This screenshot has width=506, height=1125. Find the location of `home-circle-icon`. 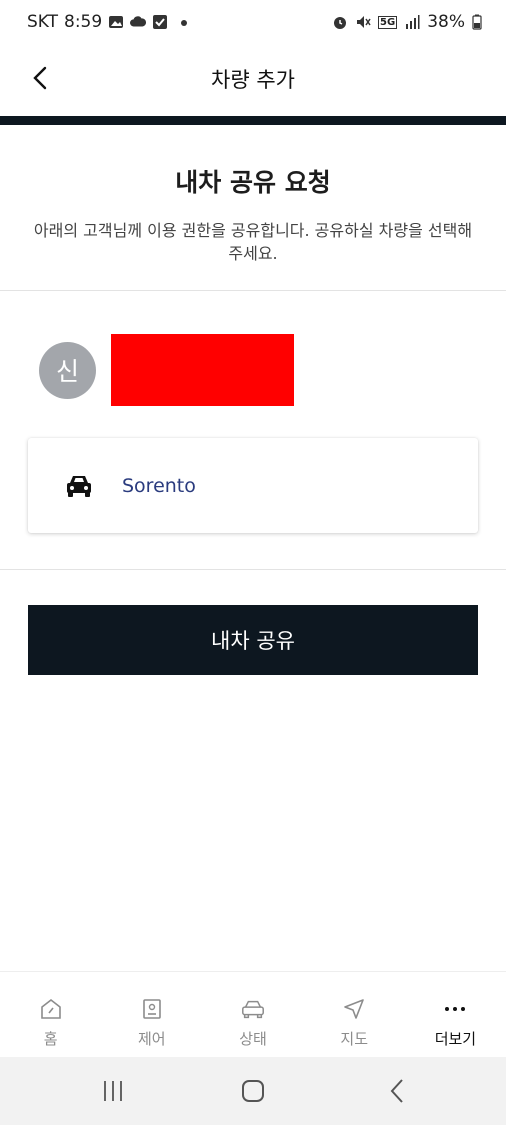

home-circle-icon is located at coordinates (253, 1091).